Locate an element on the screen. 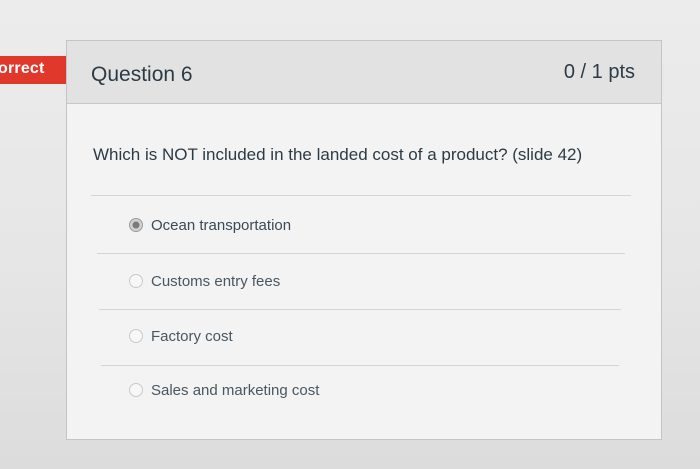 This screenshot has height=469, width=700. answer-option-2: Customs entry fees is located at coordinates (204, 281).